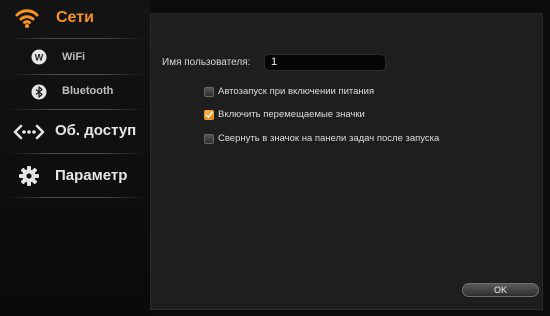  Describe the element at coordinates (29, 132) in the screenshot. I see `share-icon` at that location.